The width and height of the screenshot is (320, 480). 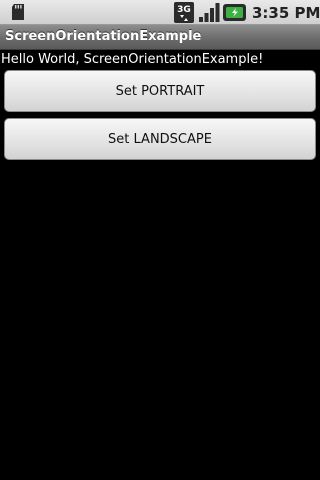 What do you see at coordinates (160, 12) in the screenshot?
I see `status-bar: 3G 3:35 PM` at bounding box center [160, 12].